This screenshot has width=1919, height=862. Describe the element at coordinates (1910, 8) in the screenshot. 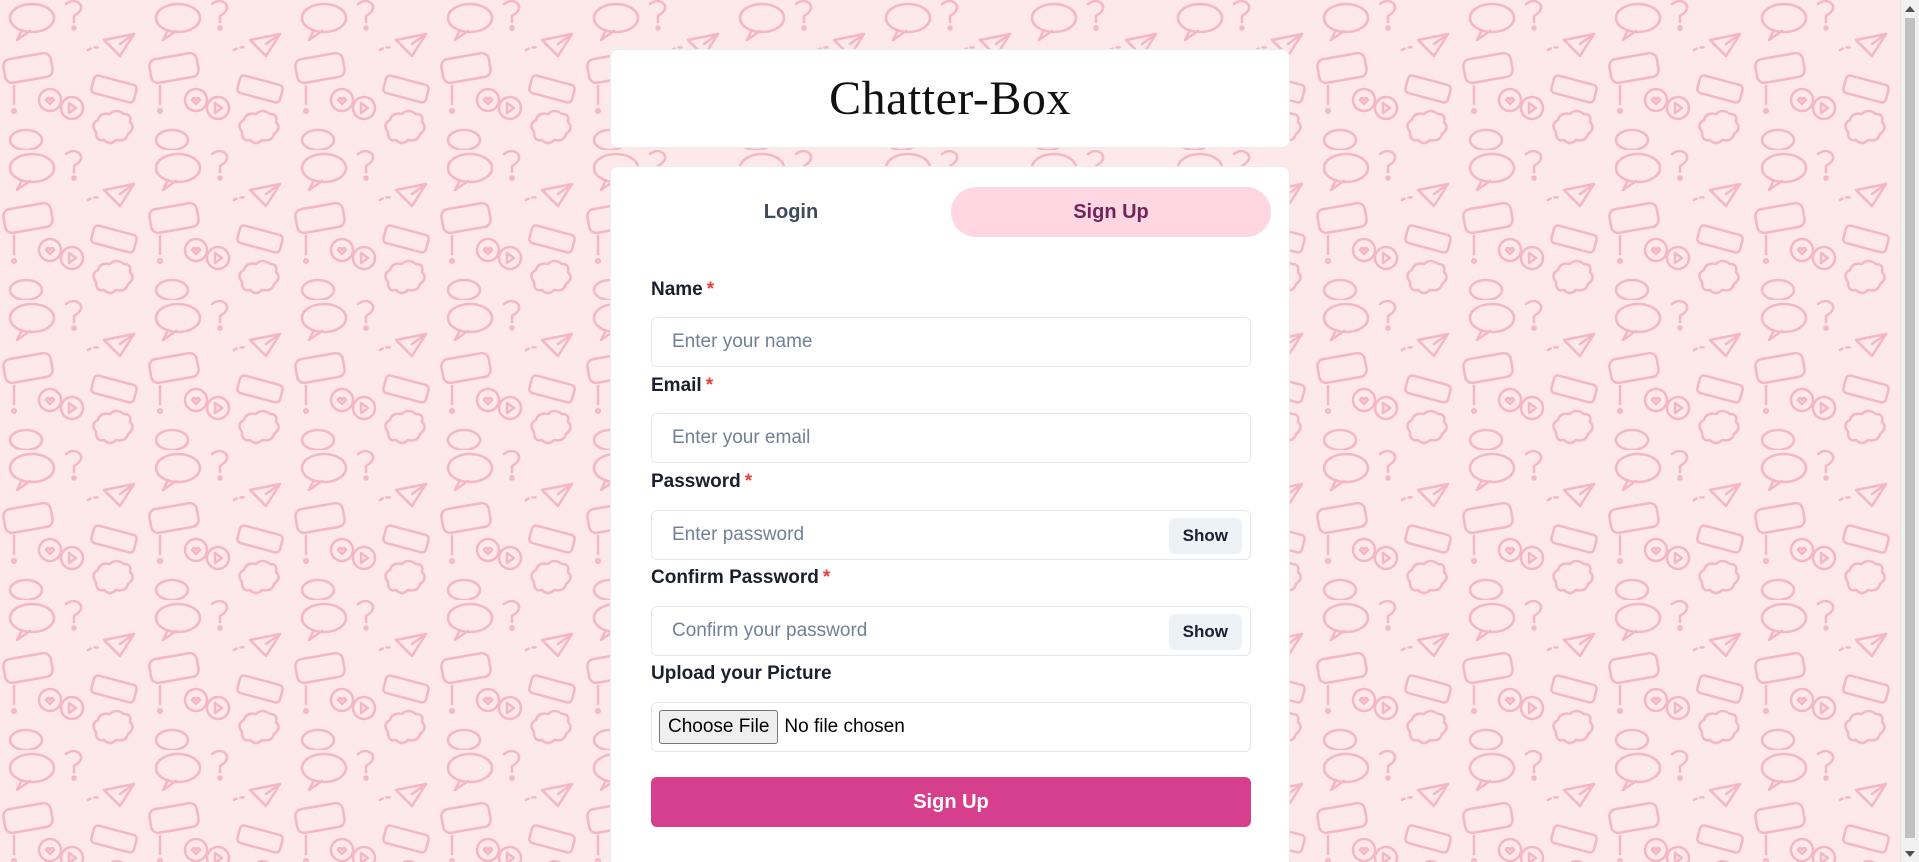

I see `scroll-up-arrow-icon` at that location.